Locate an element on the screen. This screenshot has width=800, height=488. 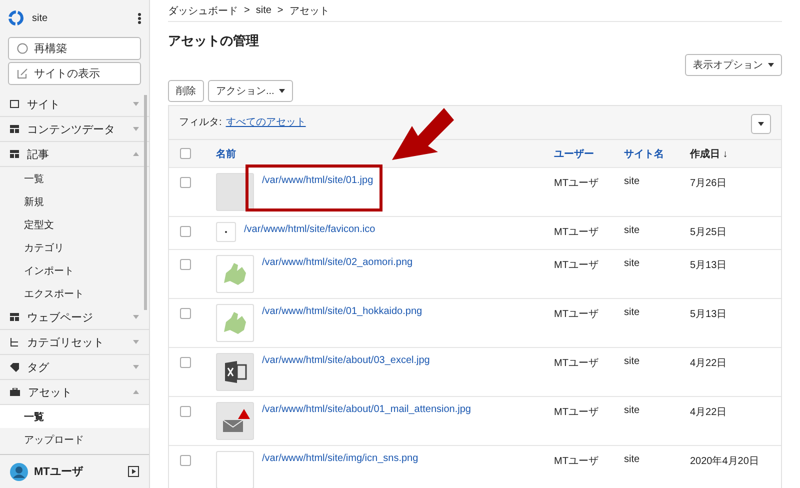
nav-subitem: カテゴリ is located at coordinates (74, 247).